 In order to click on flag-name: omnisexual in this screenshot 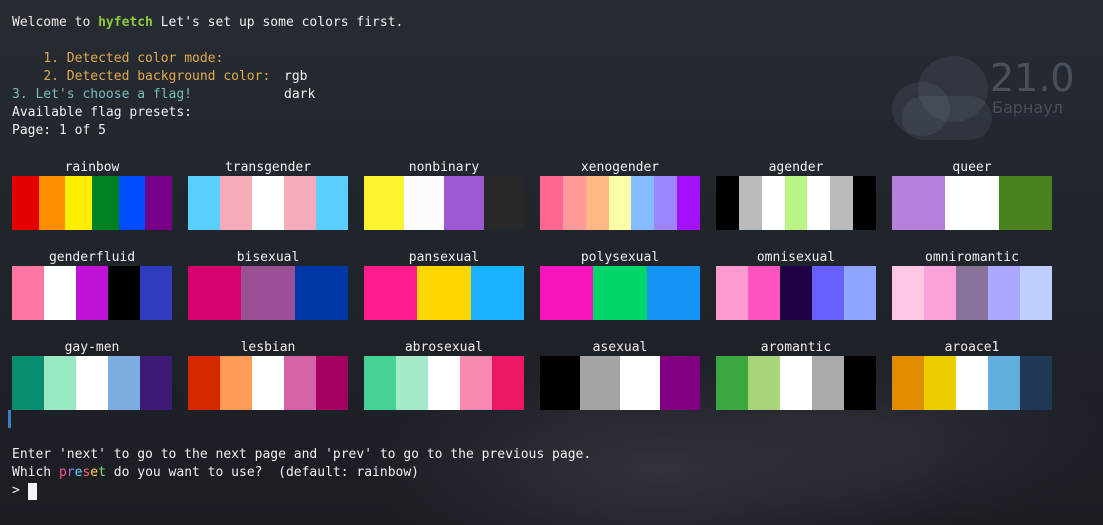, I will do `click(796, 257)`.